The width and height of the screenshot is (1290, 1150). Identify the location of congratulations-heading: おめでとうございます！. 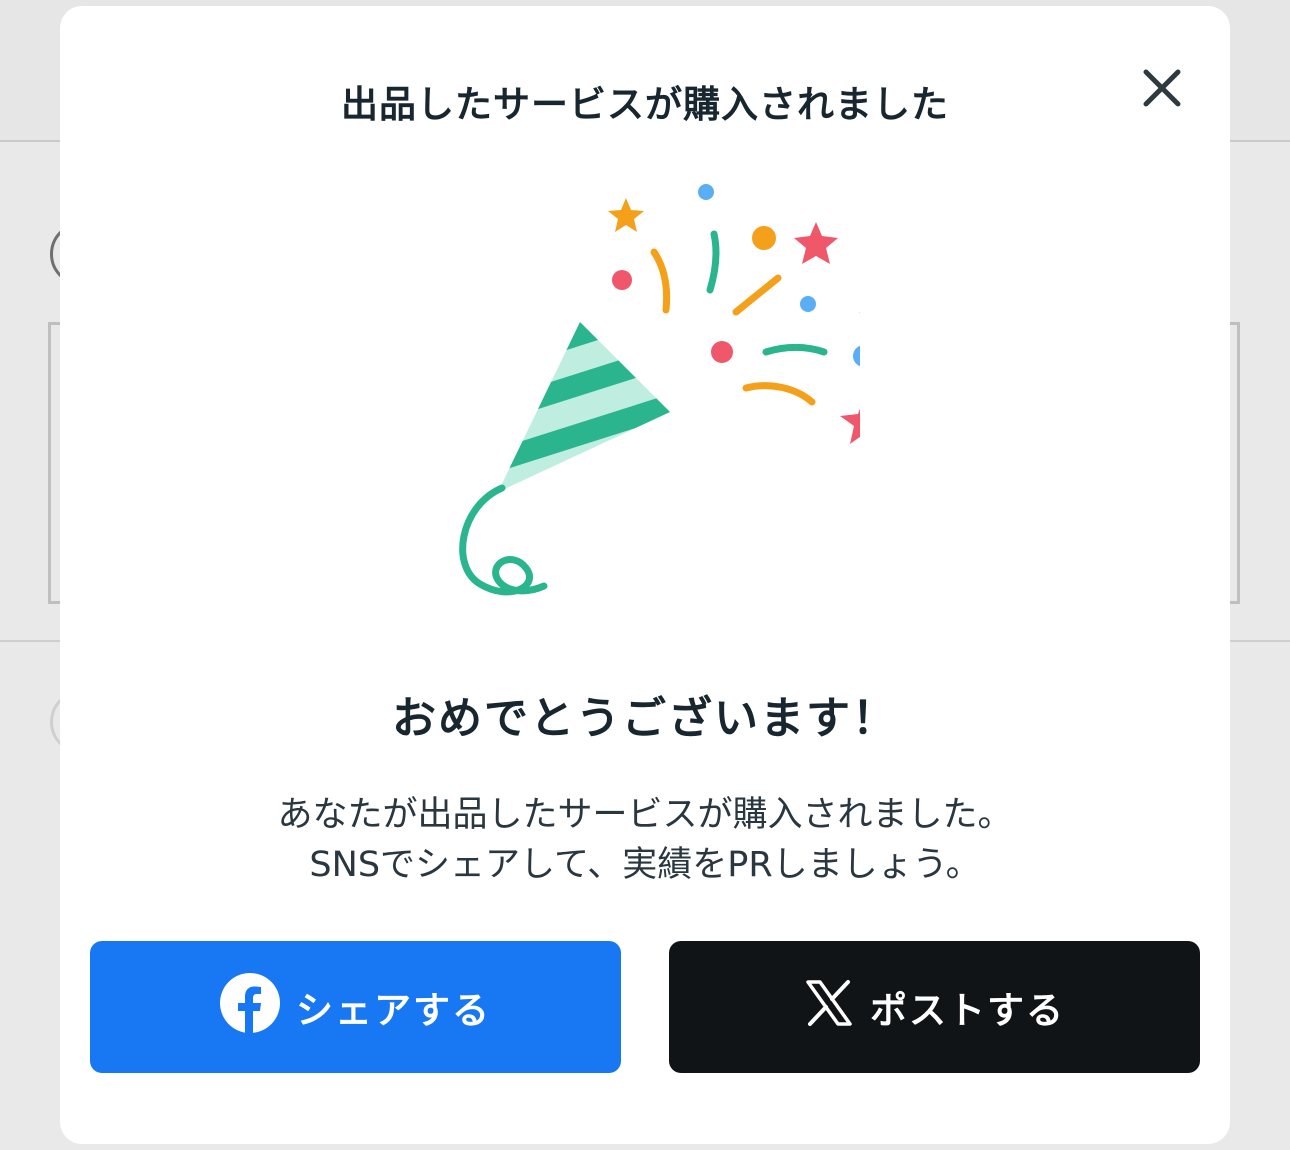
(645, 718).